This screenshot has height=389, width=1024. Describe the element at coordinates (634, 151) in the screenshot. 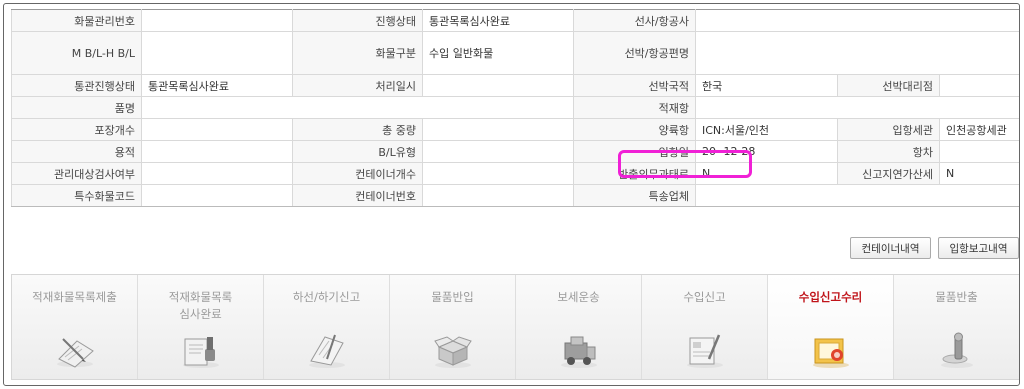

I see `field-label: 입항일` at that location.